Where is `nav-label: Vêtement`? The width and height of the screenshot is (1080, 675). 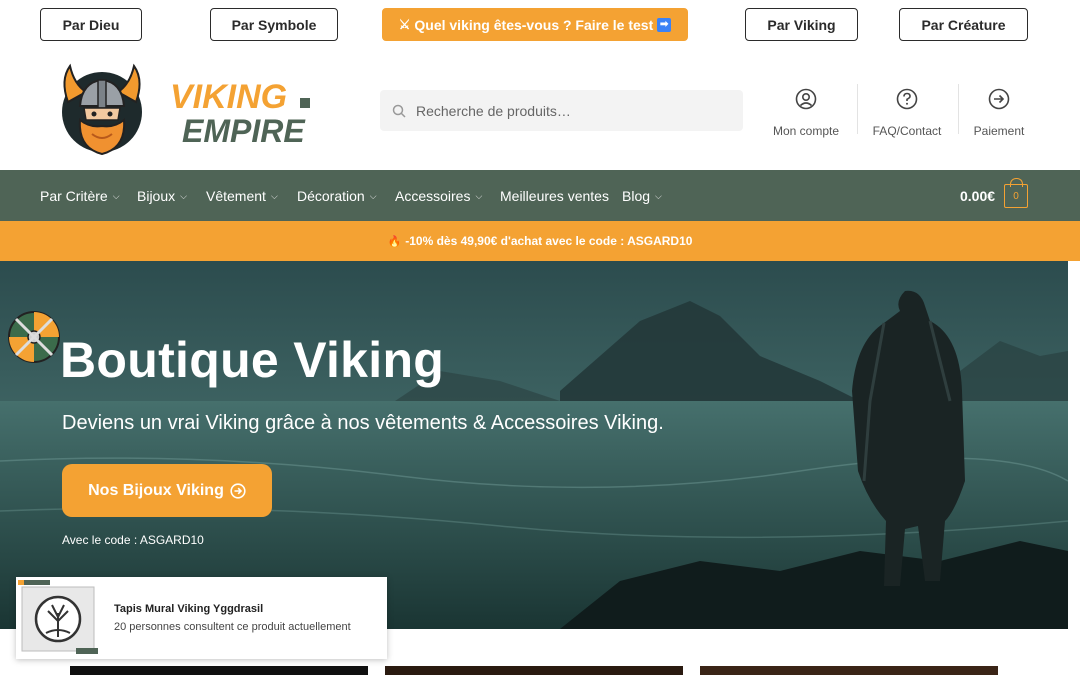 nav-label: Vêtement is located at coordinates (236, 195).